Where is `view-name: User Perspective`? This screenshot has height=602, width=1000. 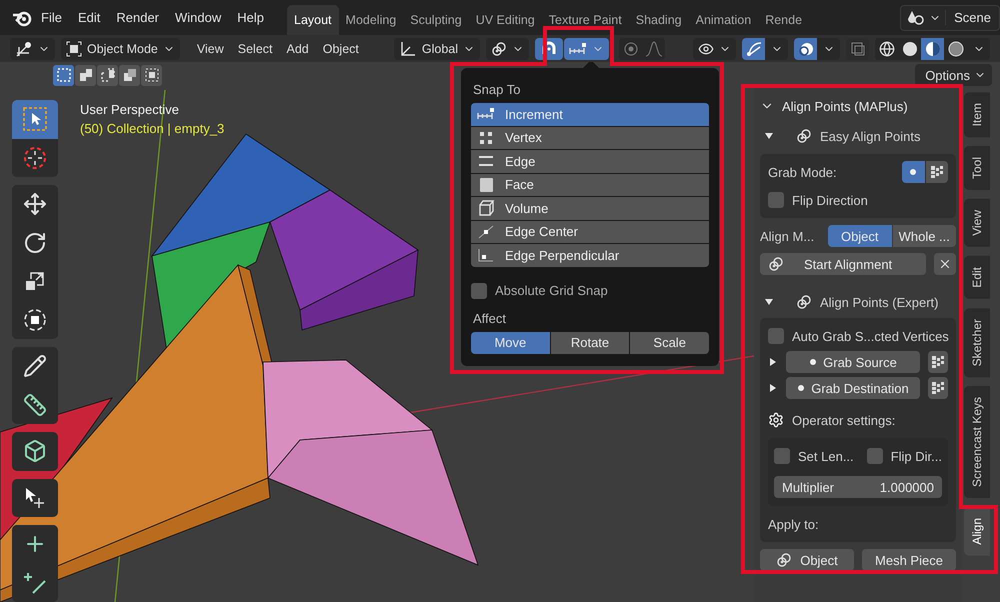
view-name: User Perspective is located at coordinates (130, 109).